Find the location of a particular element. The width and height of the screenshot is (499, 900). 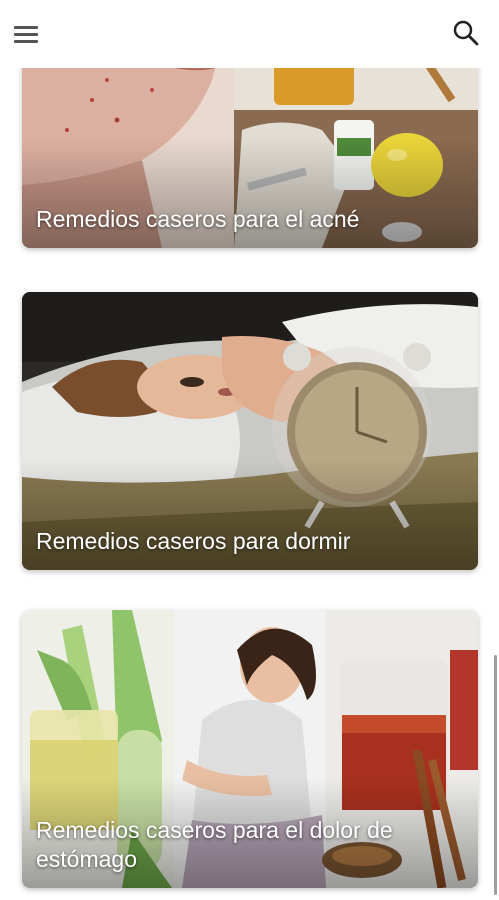

card-title: Remedios caseros para dormir is located at coordinates (193, 541).